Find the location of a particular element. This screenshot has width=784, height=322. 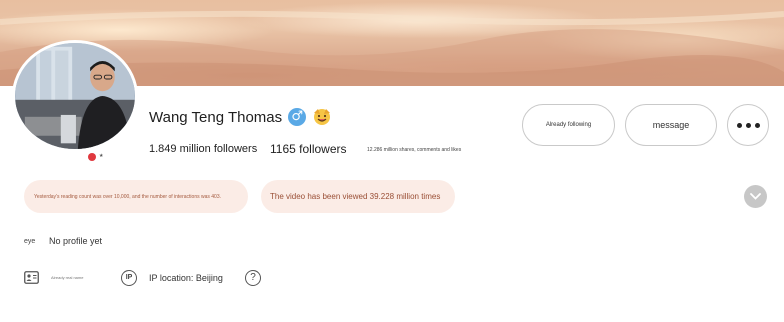

verified-badge: ★ is located at coordinates (97, 157).